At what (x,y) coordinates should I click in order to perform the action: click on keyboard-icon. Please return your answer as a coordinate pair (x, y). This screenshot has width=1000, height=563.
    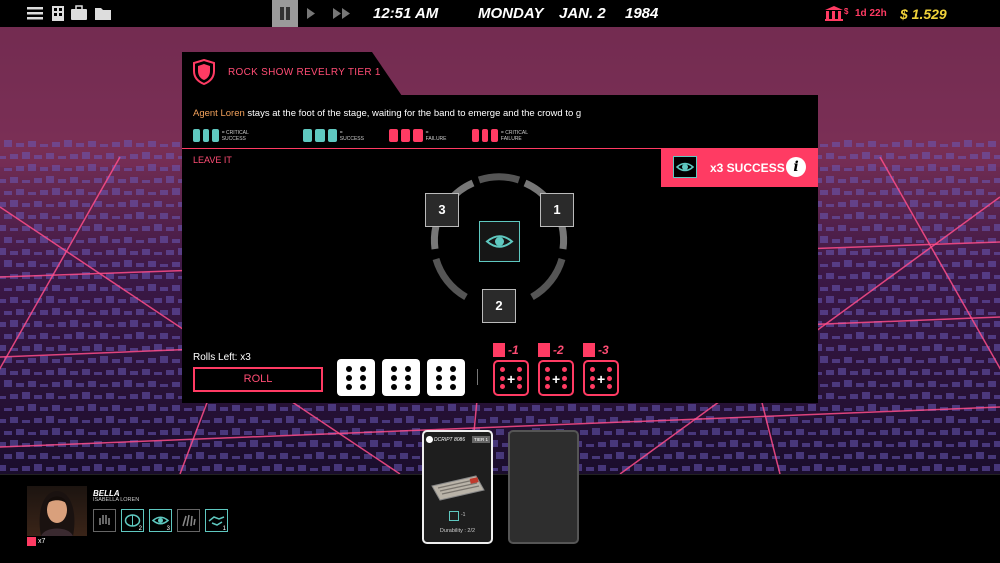
    Looking at the image, I should click on (458, 488).